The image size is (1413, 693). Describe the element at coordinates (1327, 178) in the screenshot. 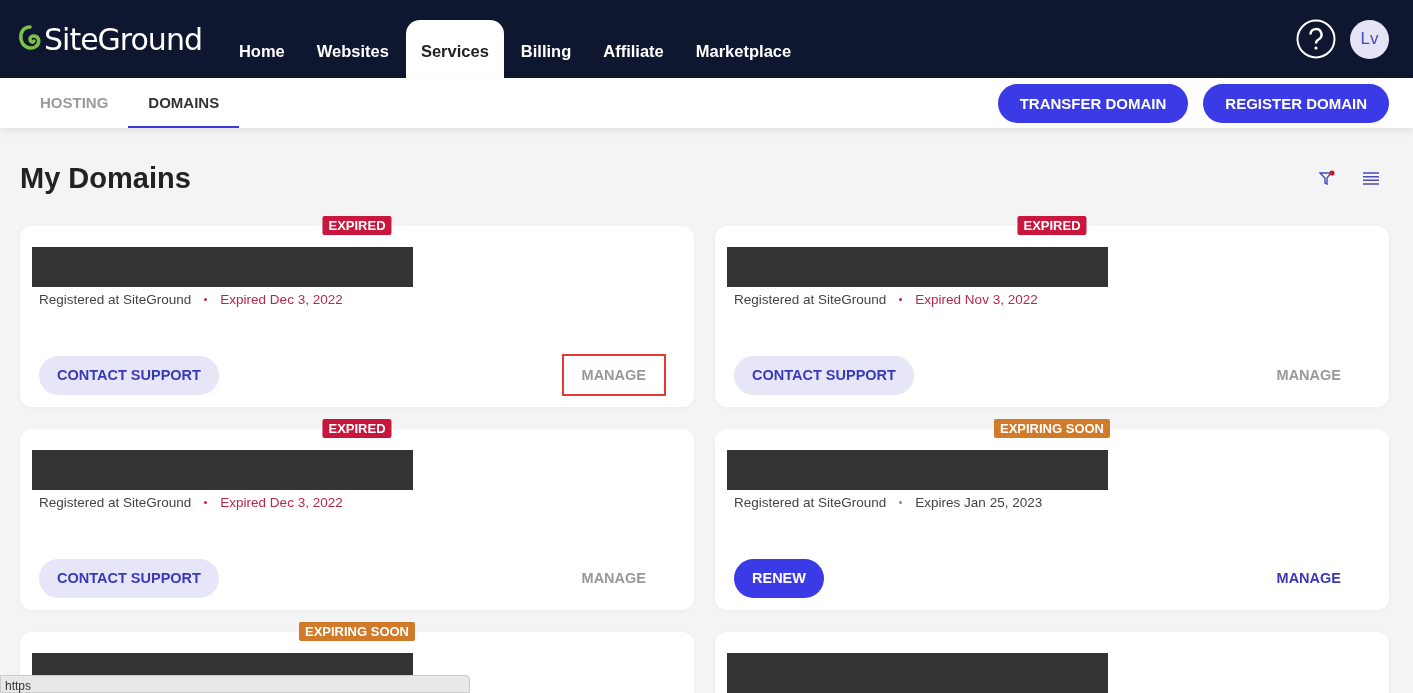

I see `filter-icon` at that location.